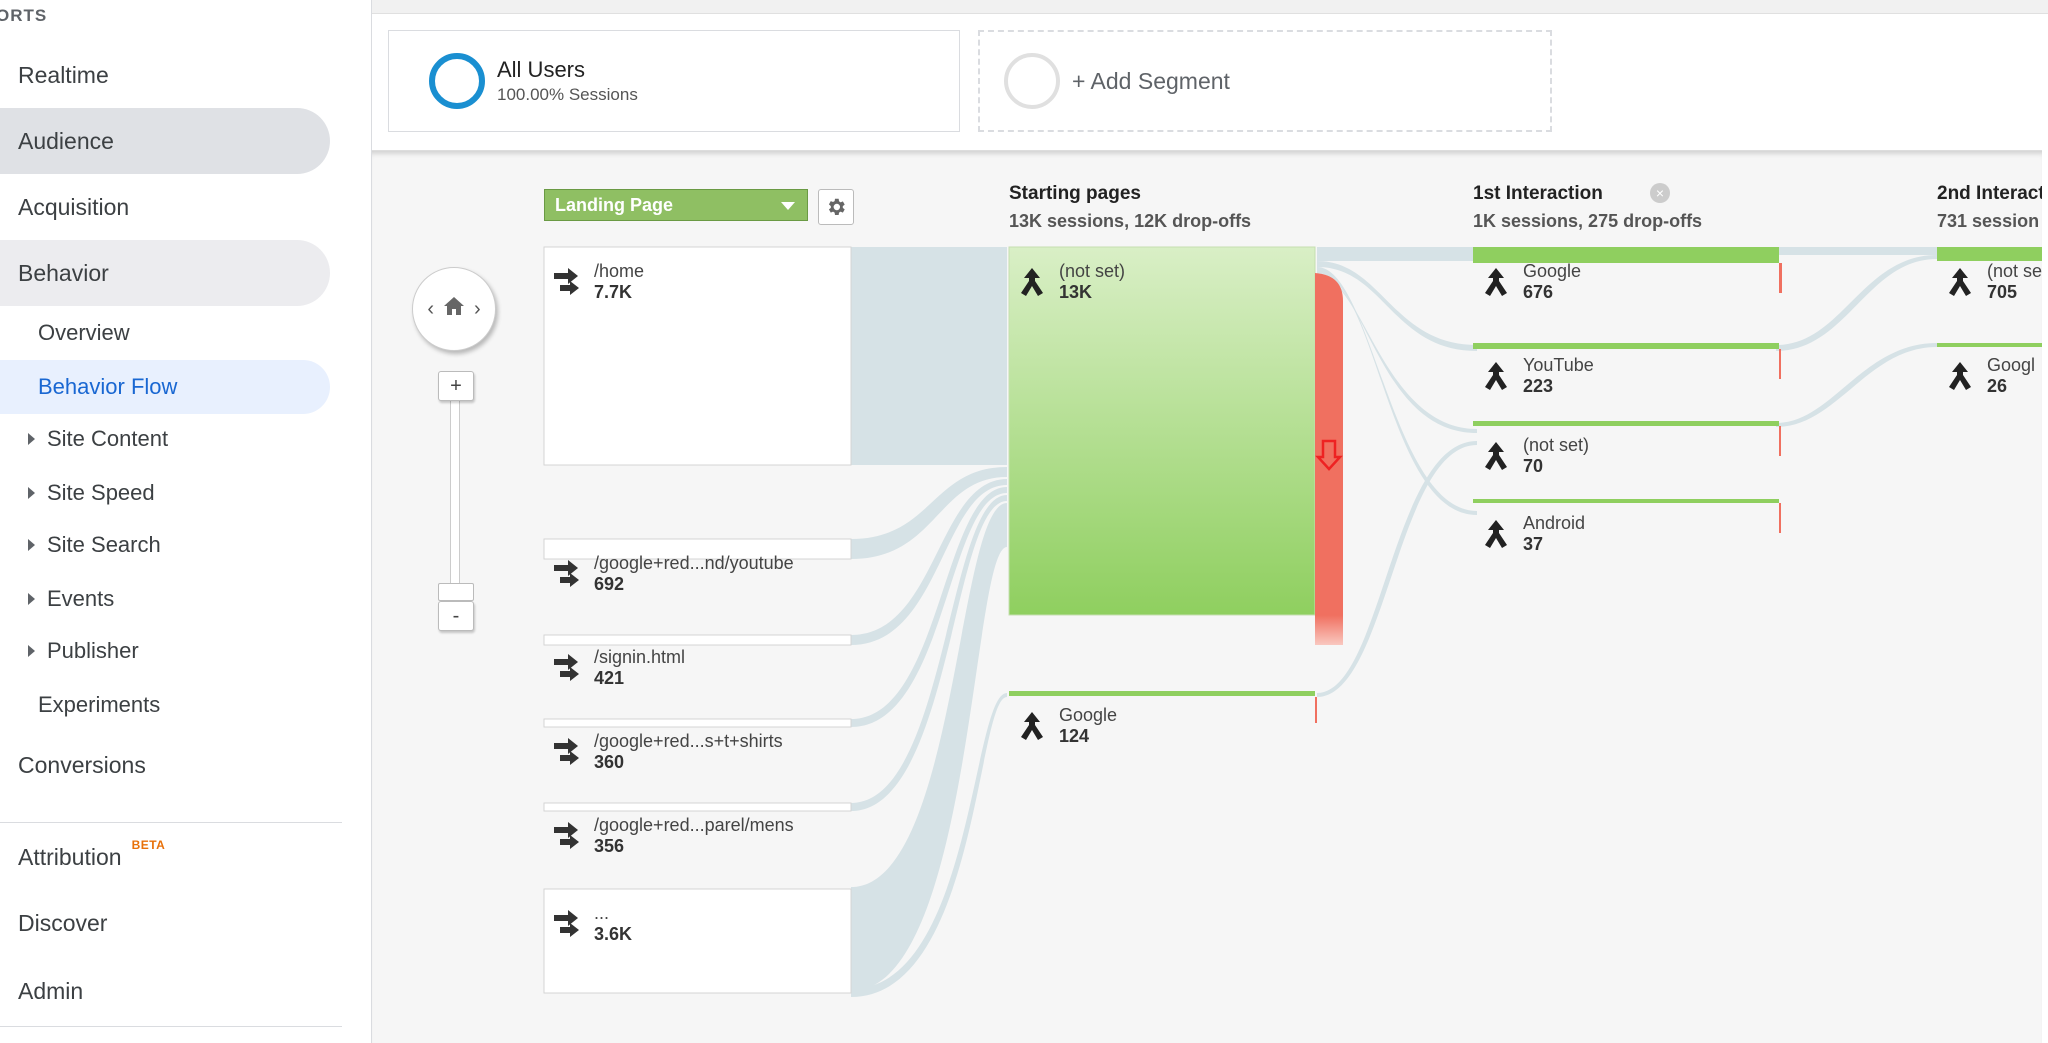  What do you see at coordinates (63, 74) in the screenshot?
I see `sidebar-item-label: Realtime` at bounding box center [63, 74].